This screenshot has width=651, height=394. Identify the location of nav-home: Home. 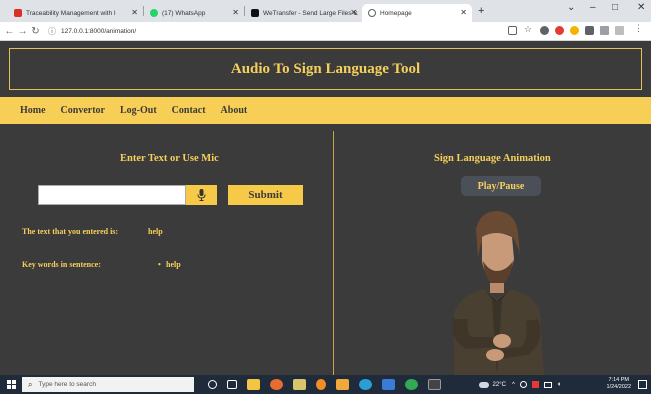
(33, 110).